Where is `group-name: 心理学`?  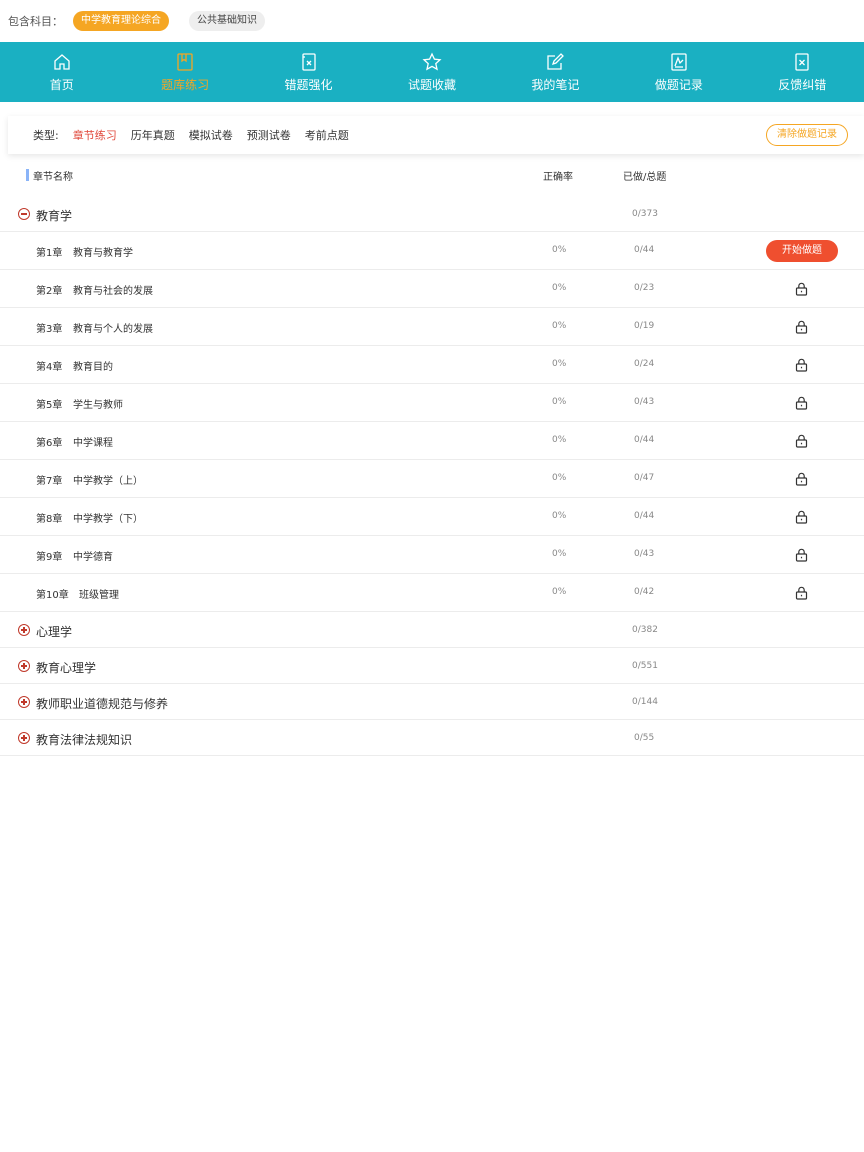
group-name: 心理学 is located at coordinates (54, 632).